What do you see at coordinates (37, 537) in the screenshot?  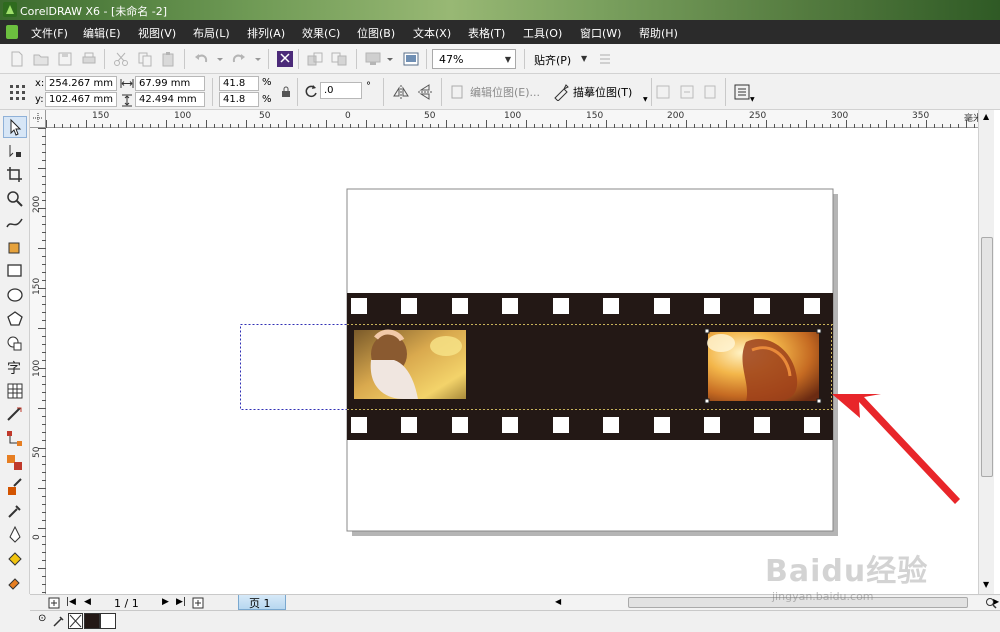 I see `ruler-tick-label: 0` at bounding box center [37, 537].